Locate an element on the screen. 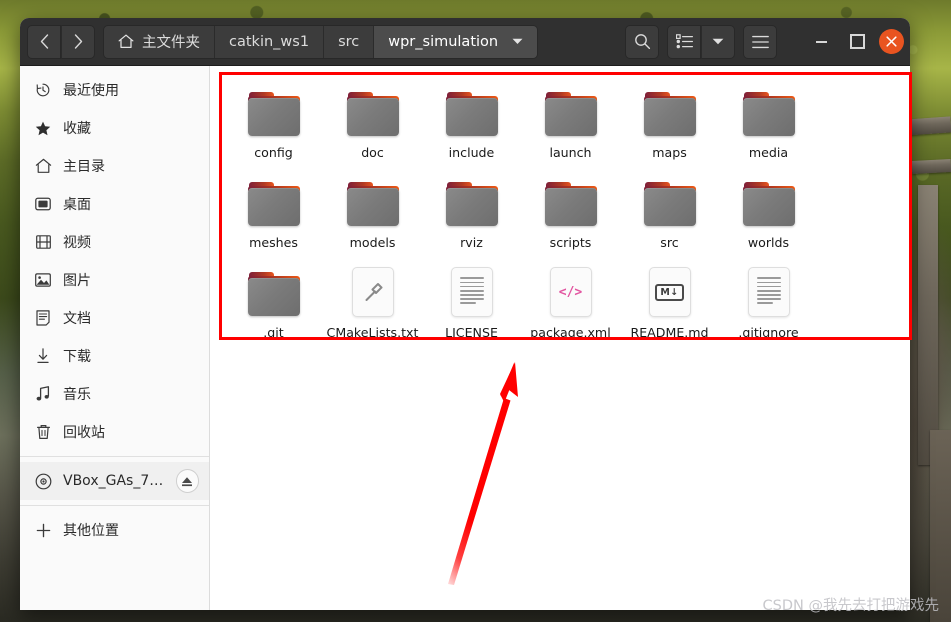  file-item: models is located at coordinates (372, 213).